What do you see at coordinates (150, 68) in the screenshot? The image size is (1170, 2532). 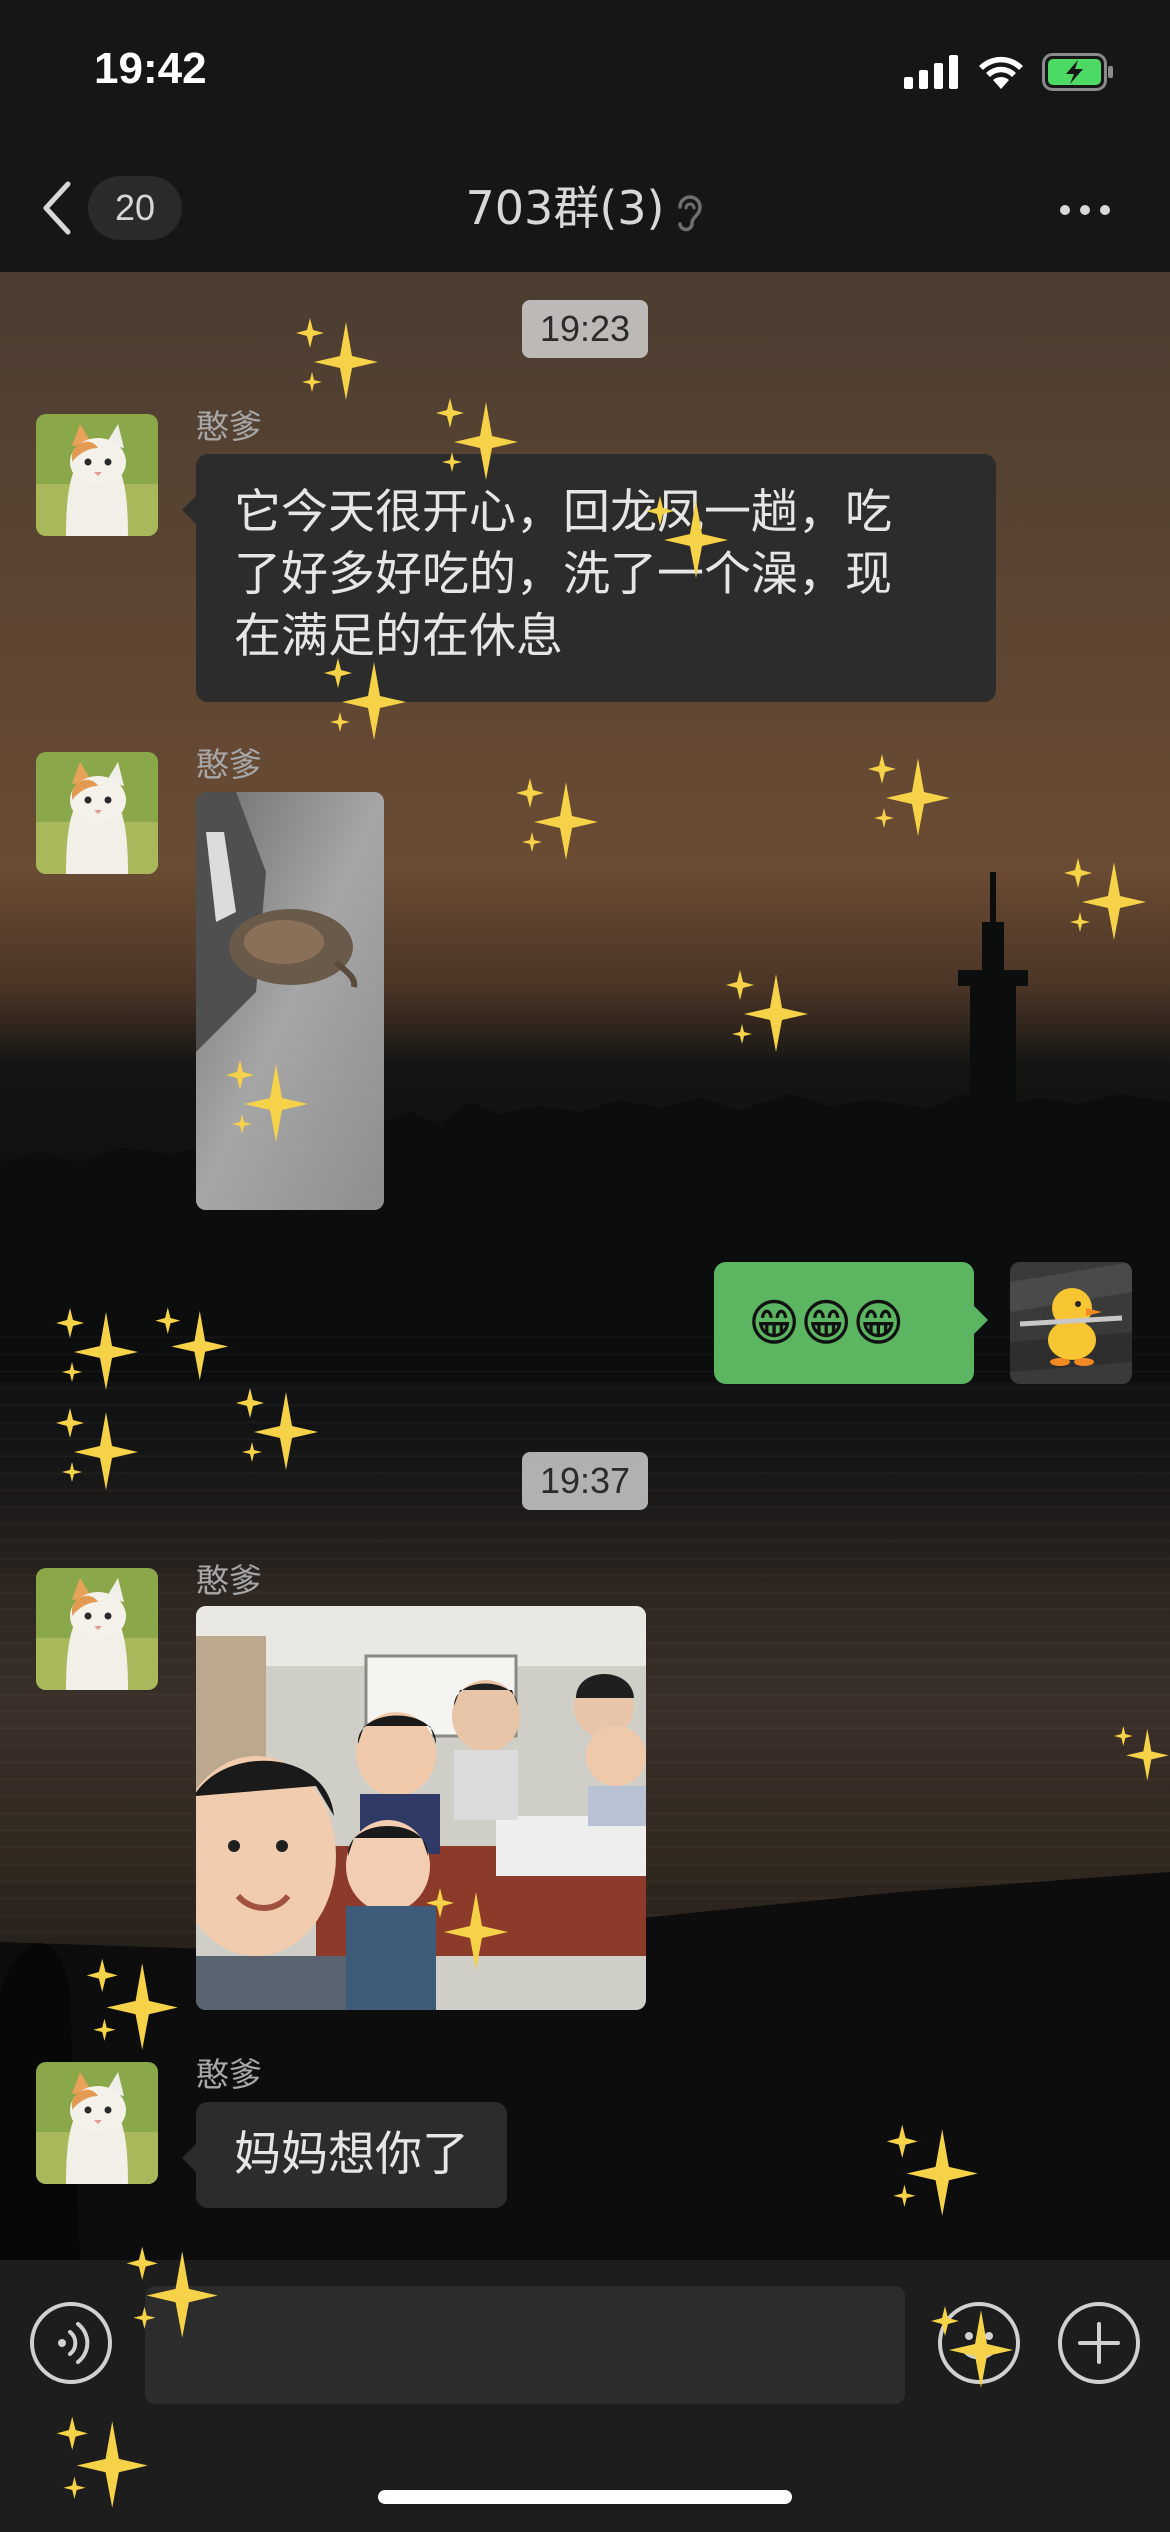 I see `status-time: 19:42` at bounding box center [150, 68].